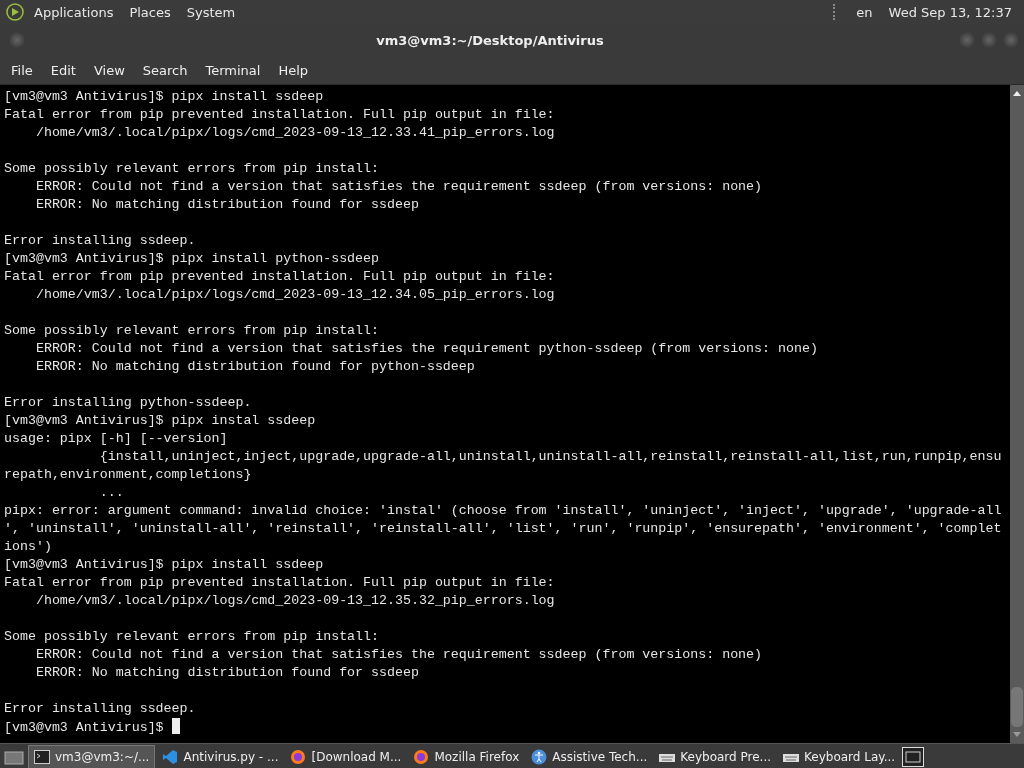  Describe the element at coordinates (192, 259) in the screenshot. I see `terminal-line: [vm3@vm3 Antivirus]$ pipx install python-ssdeep` at that location.